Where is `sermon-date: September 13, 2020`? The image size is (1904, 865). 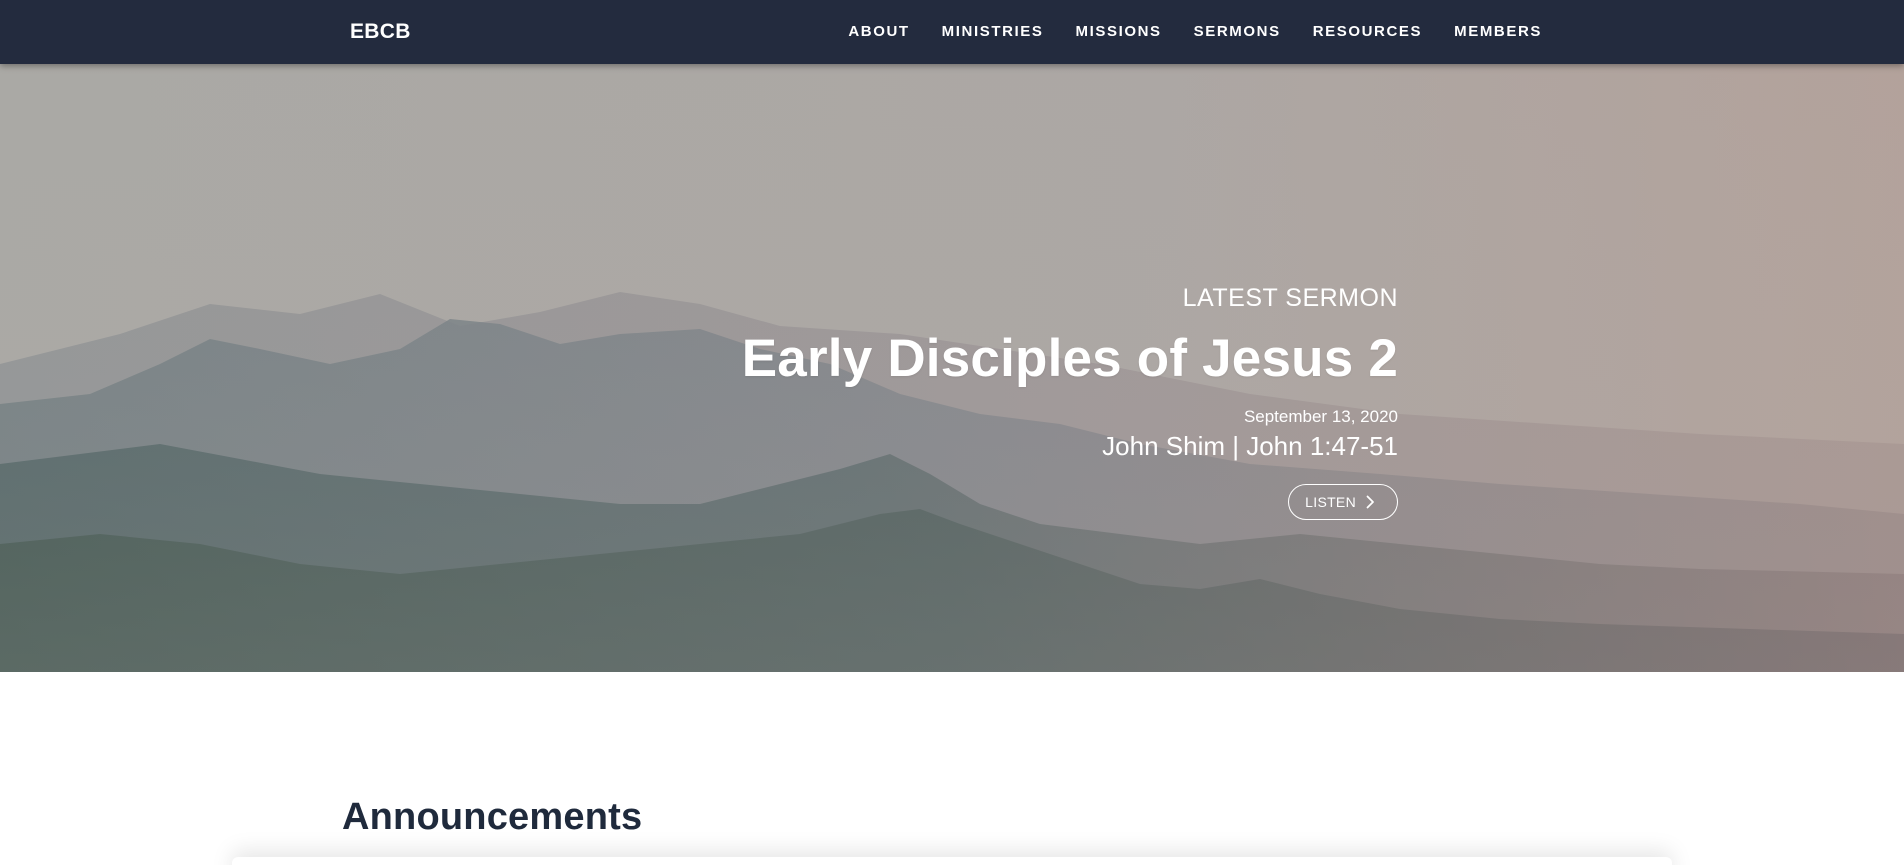
sermon-date: September 13, 2020 is located at coordinates (1320, 416).